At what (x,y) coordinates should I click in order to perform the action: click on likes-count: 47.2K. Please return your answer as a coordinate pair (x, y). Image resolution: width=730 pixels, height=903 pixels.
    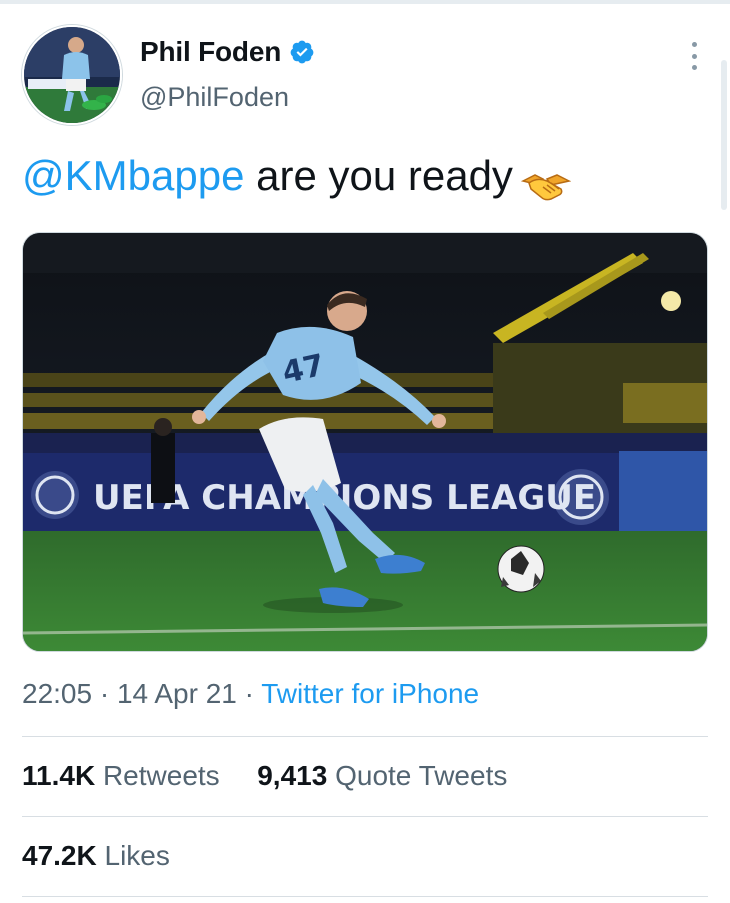
    Looking at the image, I should click on (59, 855).